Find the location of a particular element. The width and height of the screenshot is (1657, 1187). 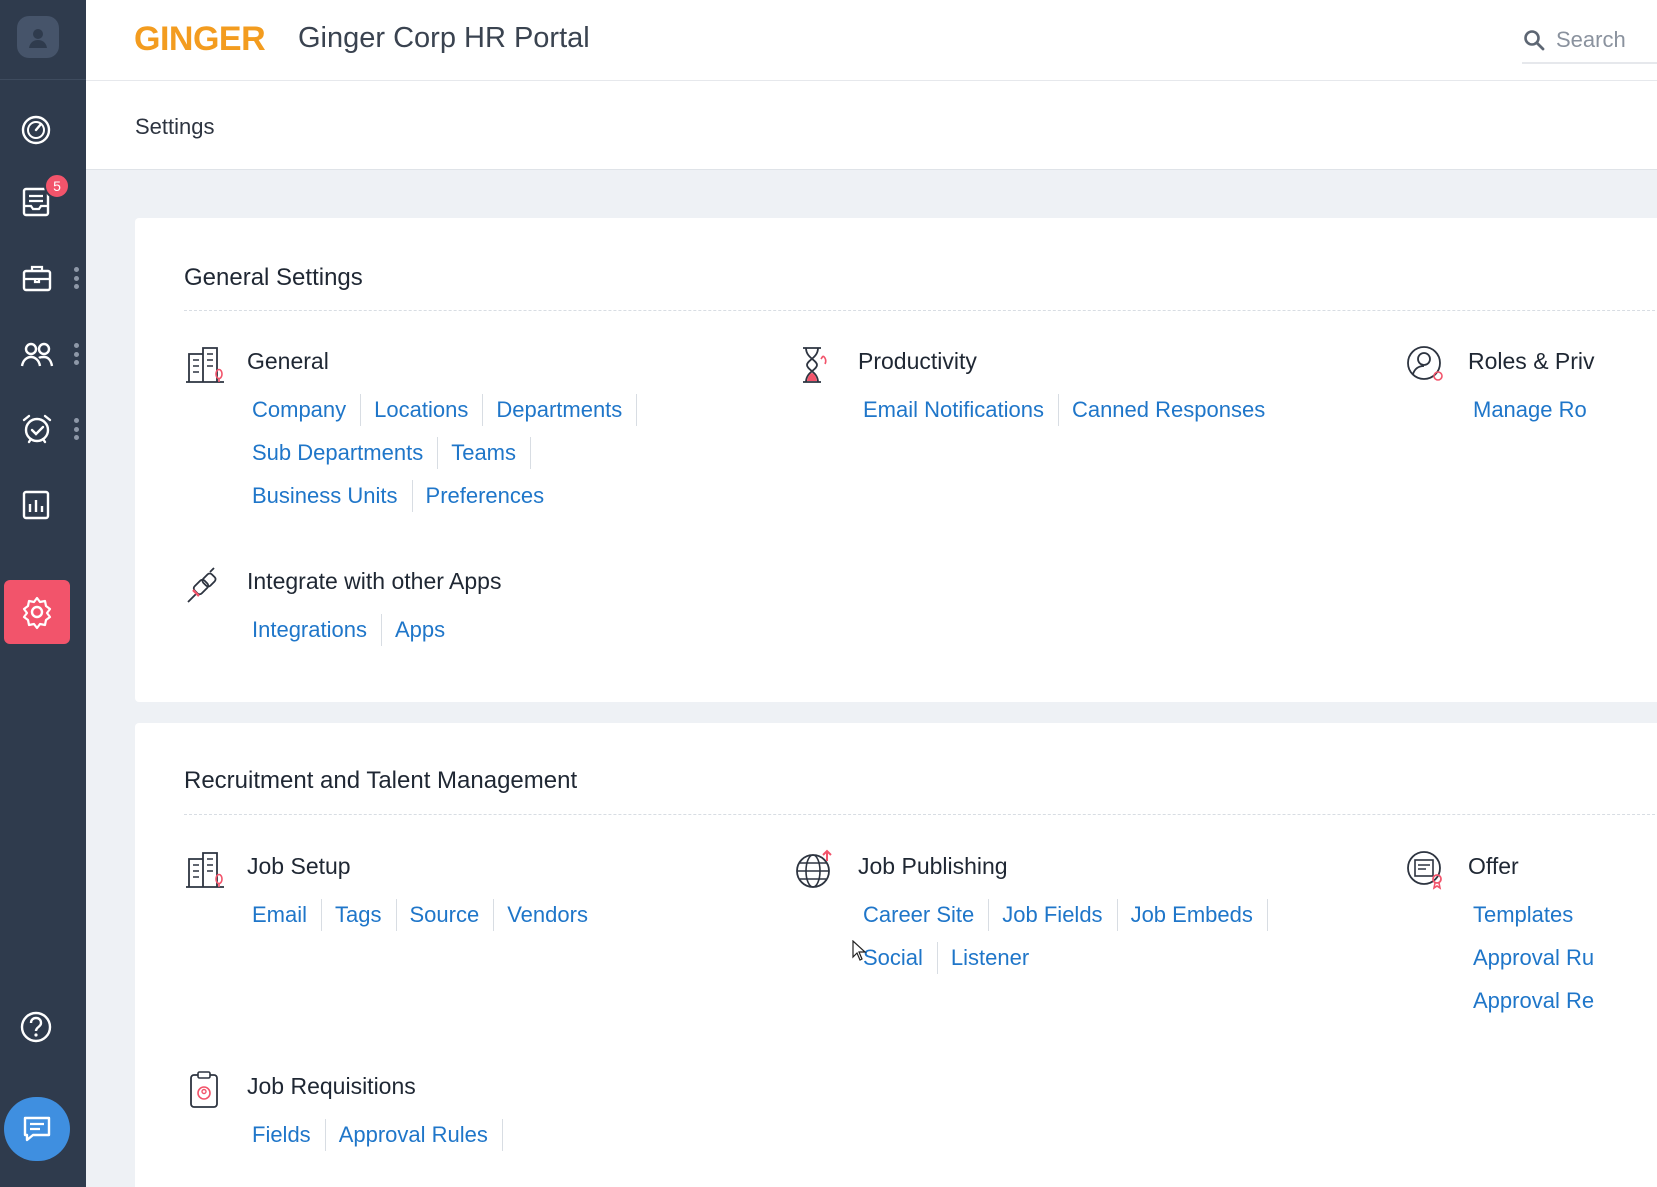

link-group: Integrations Apps is located at coordinates (353, 629).